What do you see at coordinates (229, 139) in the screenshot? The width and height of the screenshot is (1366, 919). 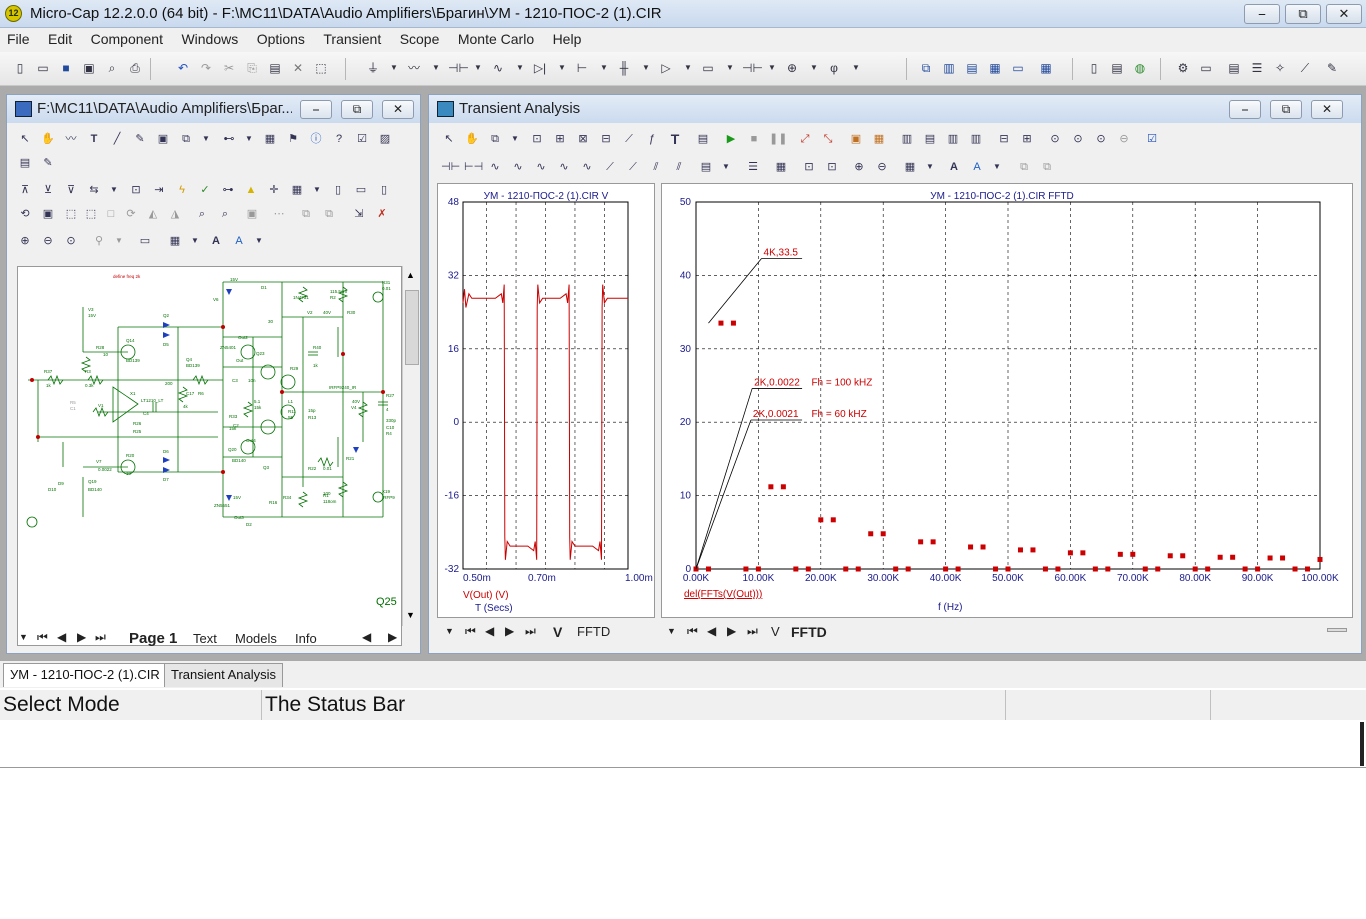 I see `node-icon: ⊷` at bounding box center [229, 139].